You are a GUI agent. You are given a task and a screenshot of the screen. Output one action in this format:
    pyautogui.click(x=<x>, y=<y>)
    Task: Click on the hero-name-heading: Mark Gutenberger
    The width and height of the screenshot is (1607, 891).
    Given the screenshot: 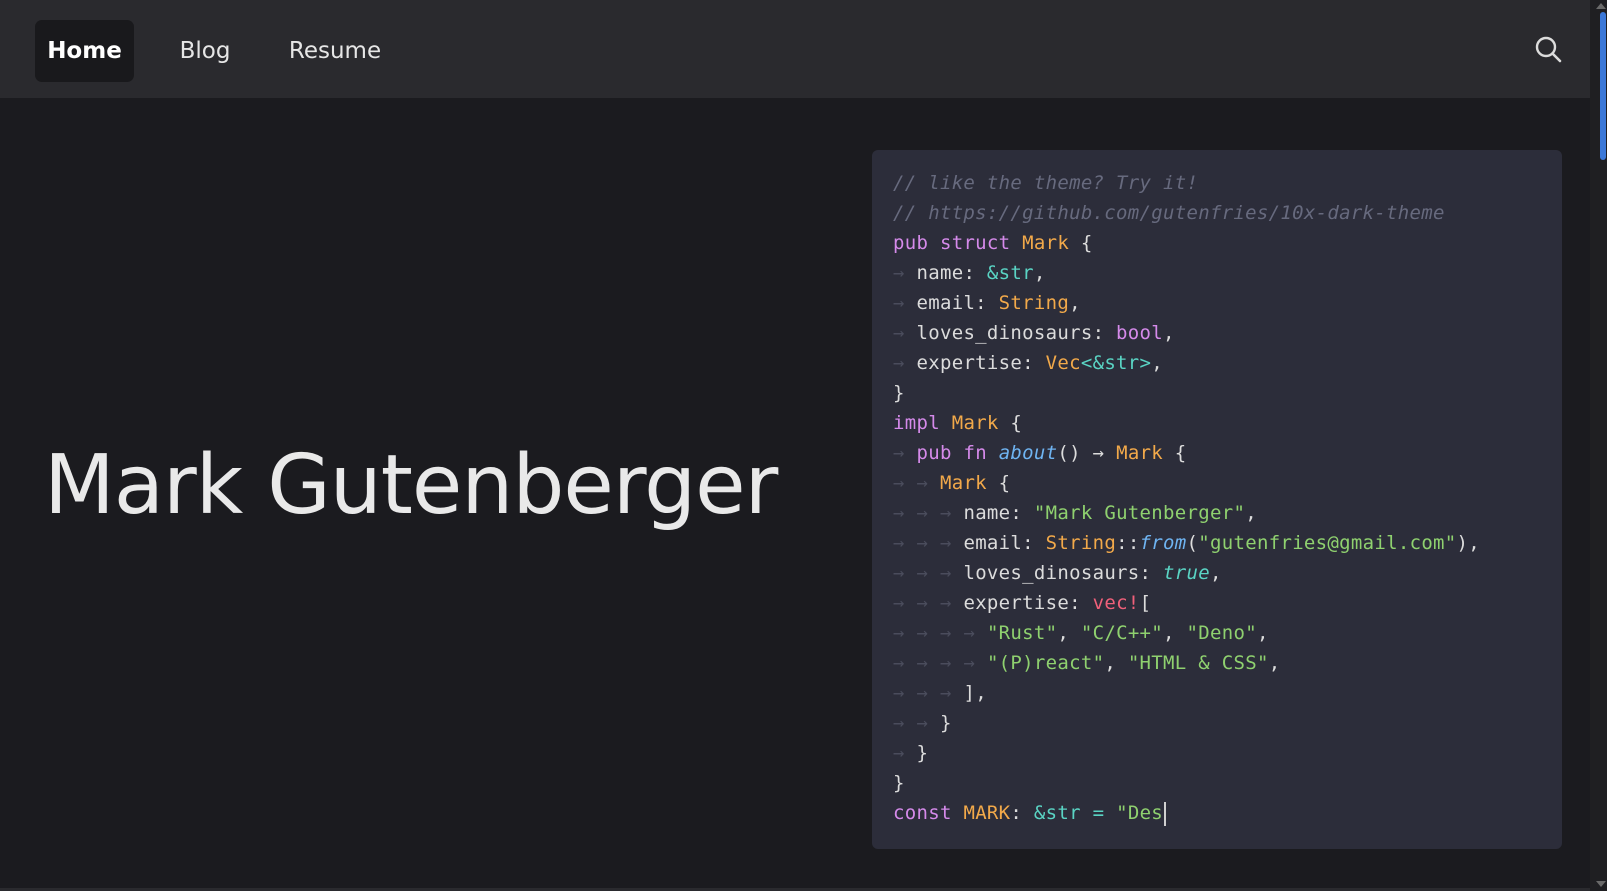 What is the action you would take?
    pyautogui.click(x=411, y=485)
    